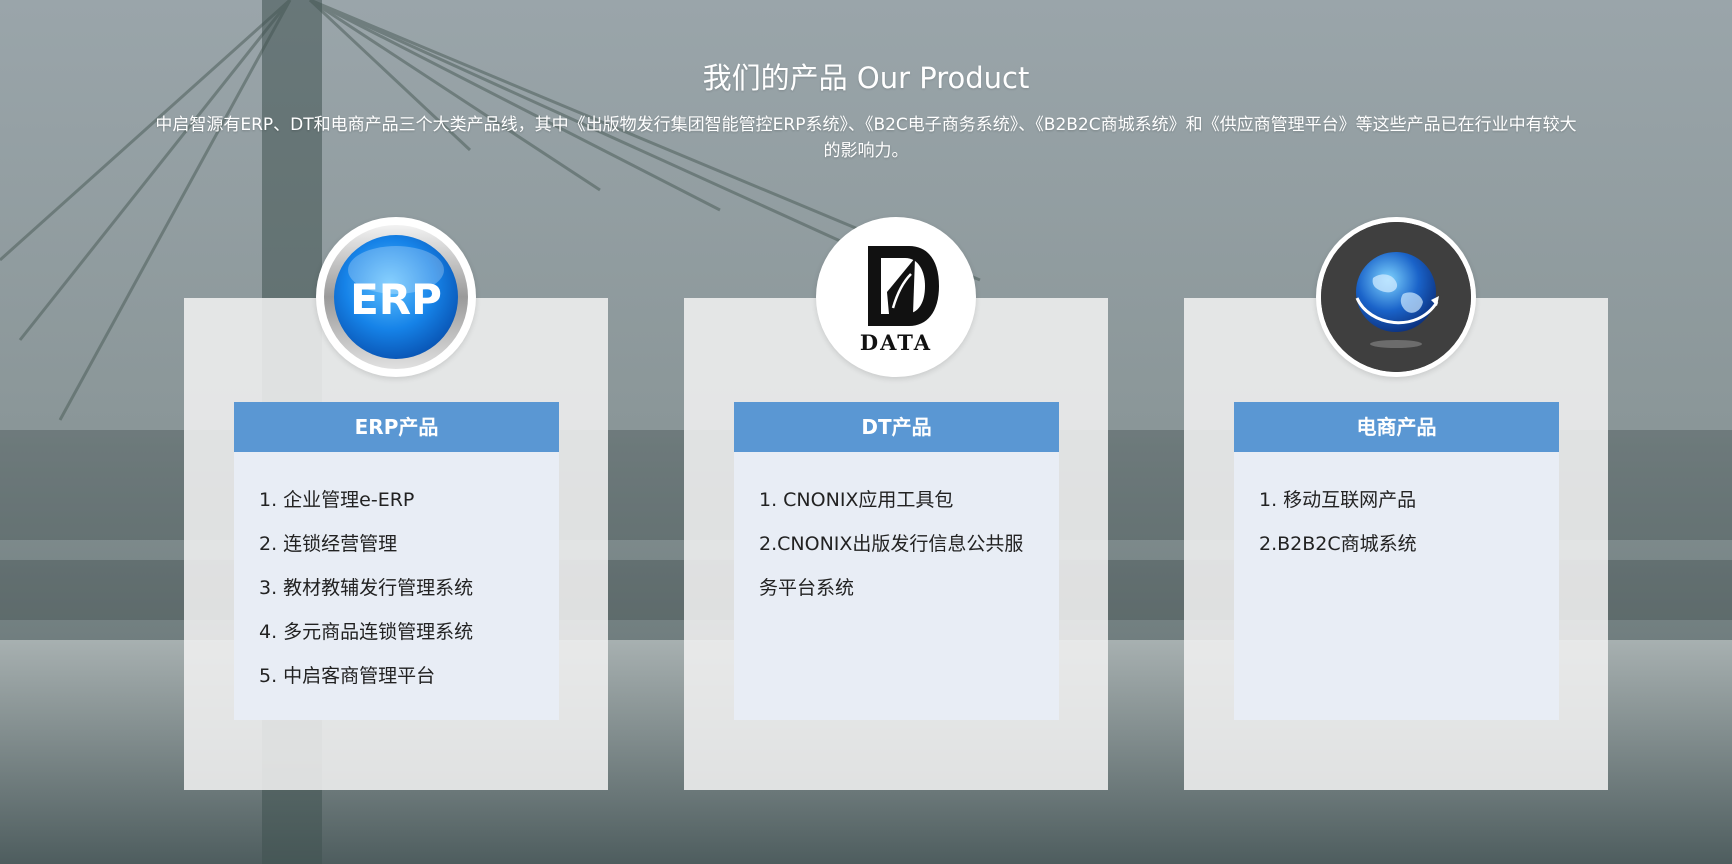 Image resolution: width=1732 pixels, height=864 pixels. What do you see at coordinates (866, 78) in the screenshot?
I see `section-title: 我们的产品 Our Product` at bounding box center [866, 78].